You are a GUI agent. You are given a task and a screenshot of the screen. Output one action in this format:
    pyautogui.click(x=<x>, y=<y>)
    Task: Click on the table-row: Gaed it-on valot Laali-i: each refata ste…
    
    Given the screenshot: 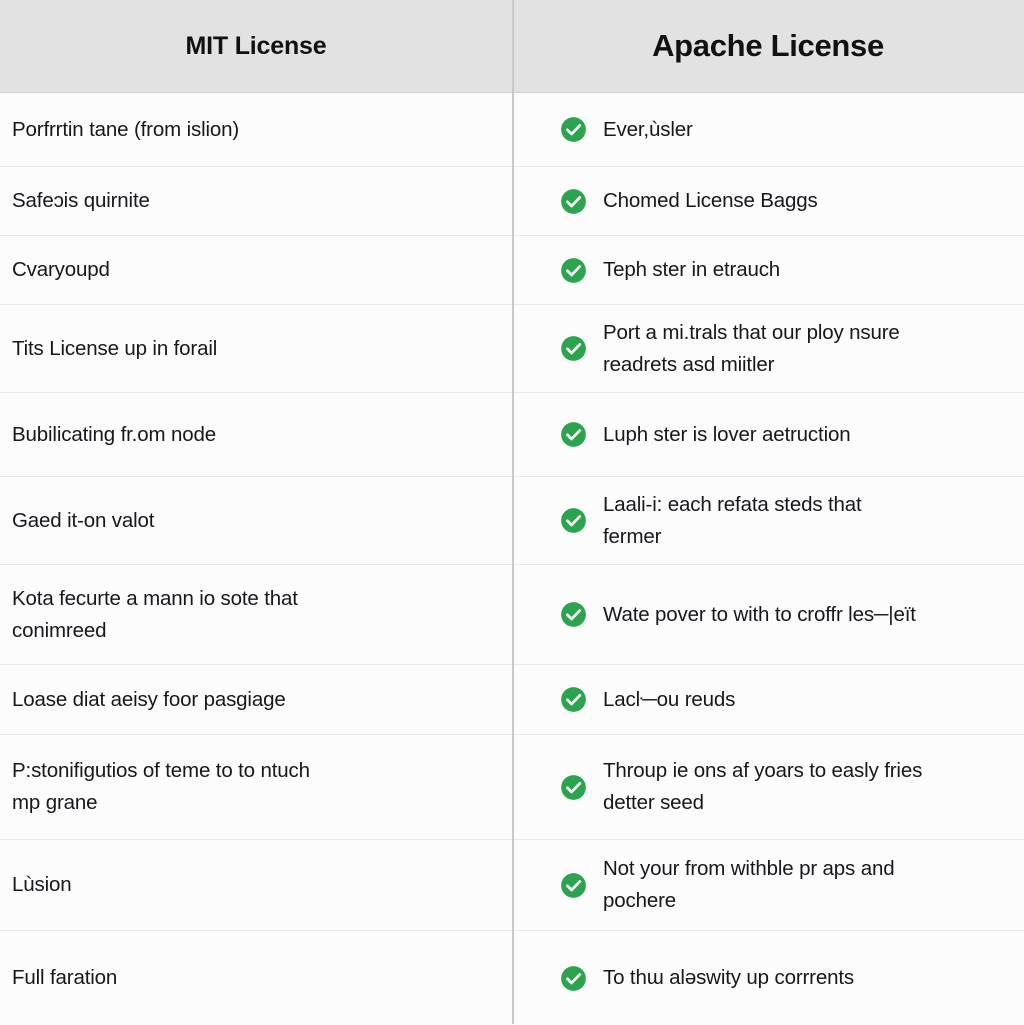 What is the action you would take?
    pyautogui.click(x=512, y=521)
    